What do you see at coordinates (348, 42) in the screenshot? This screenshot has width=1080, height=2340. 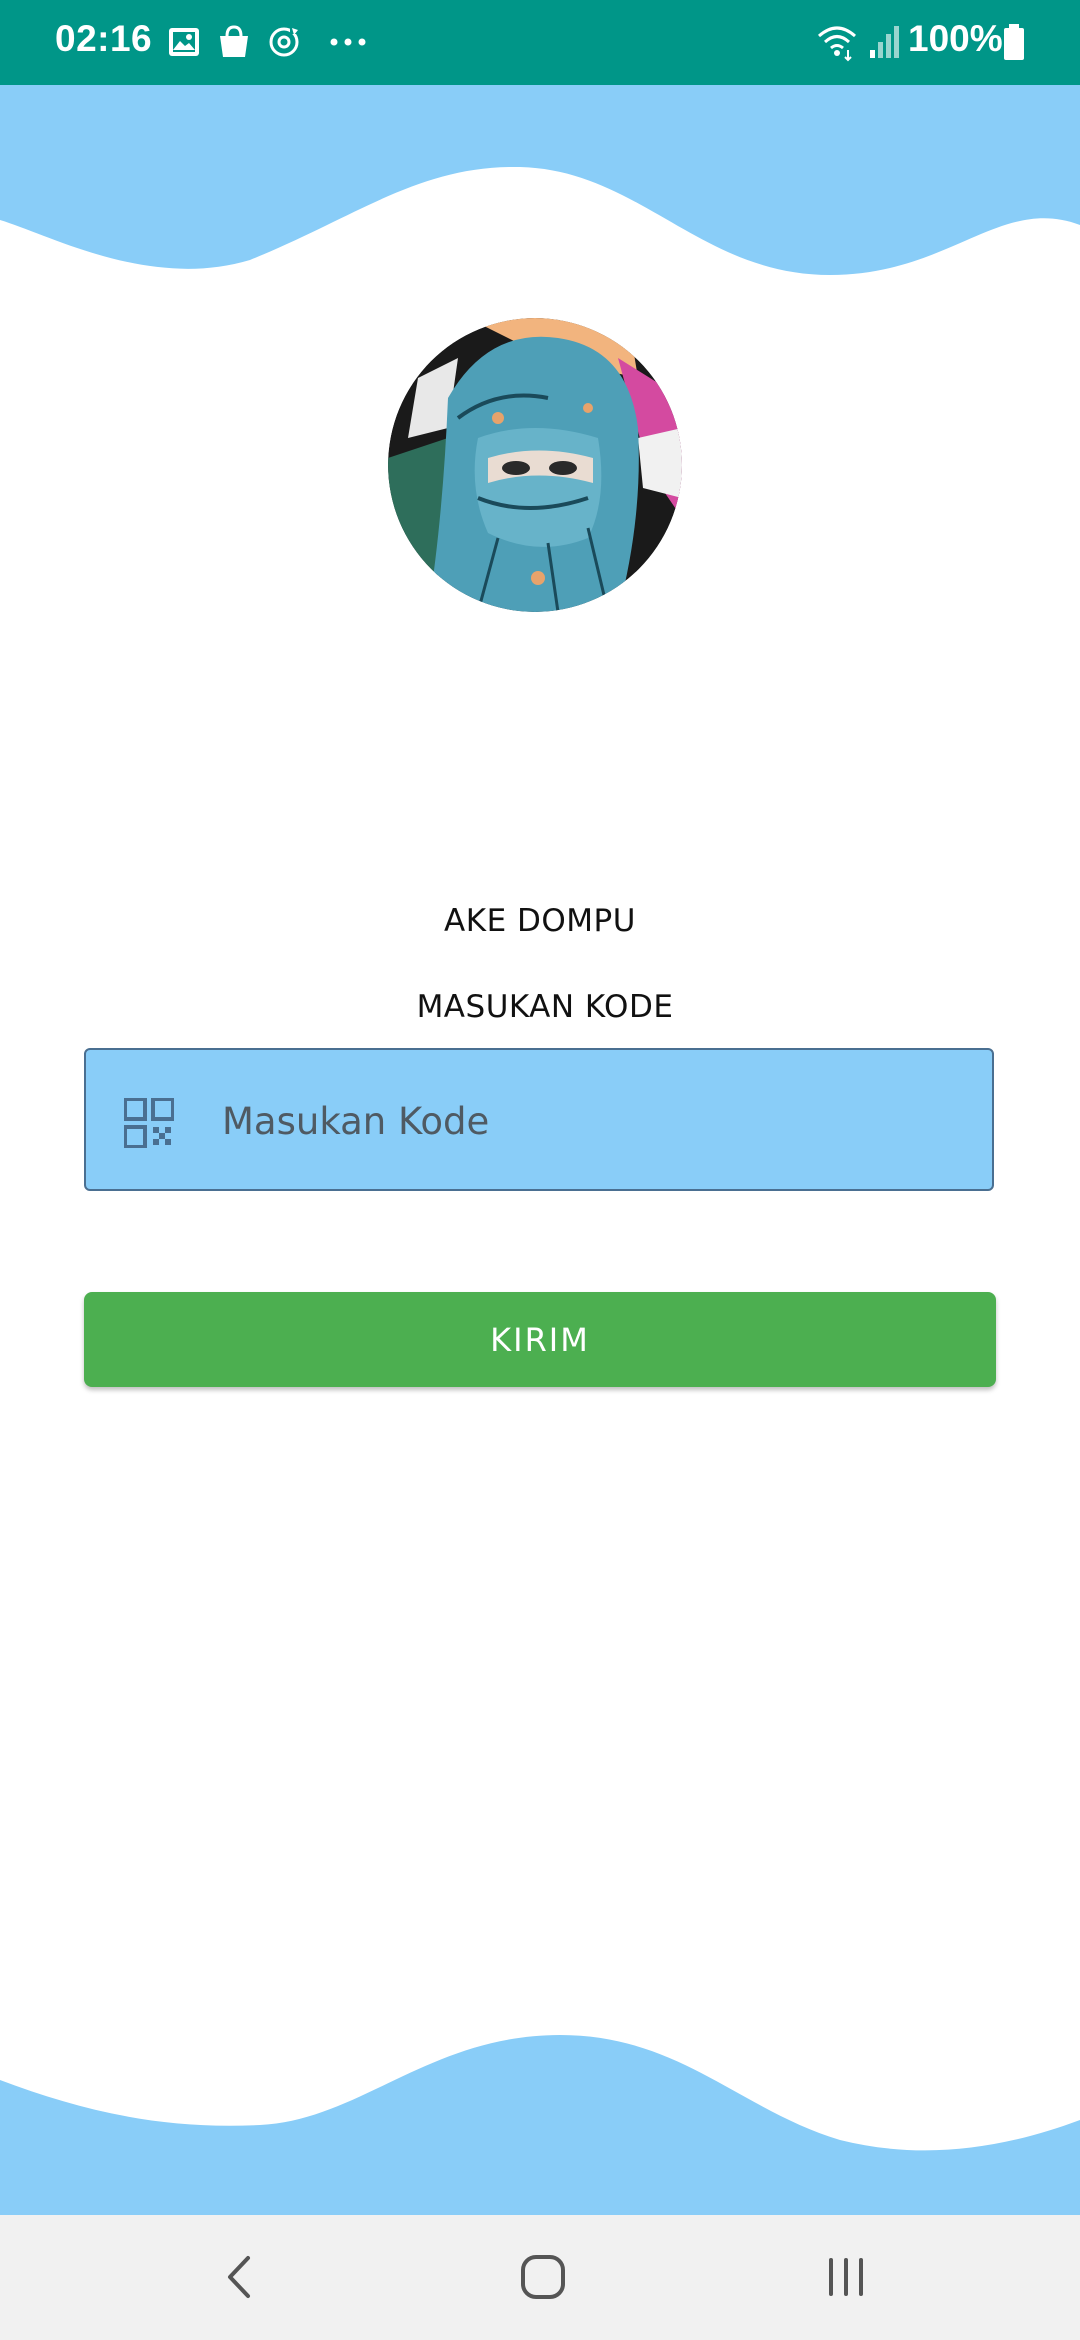 I see `more-dots-icon` at bounding box center [348, 42].